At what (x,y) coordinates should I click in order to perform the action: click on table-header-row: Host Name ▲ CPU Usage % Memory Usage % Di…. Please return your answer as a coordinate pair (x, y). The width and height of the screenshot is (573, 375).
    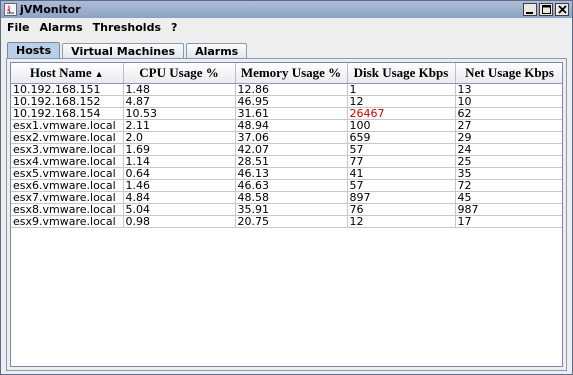
    Looking at the image, I should click on (286, 73).